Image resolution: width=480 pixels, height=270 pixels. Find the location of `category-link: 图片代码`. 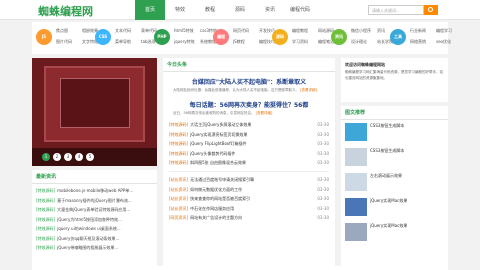

category-link: 图片代码 is located at coordinates (69, 42).